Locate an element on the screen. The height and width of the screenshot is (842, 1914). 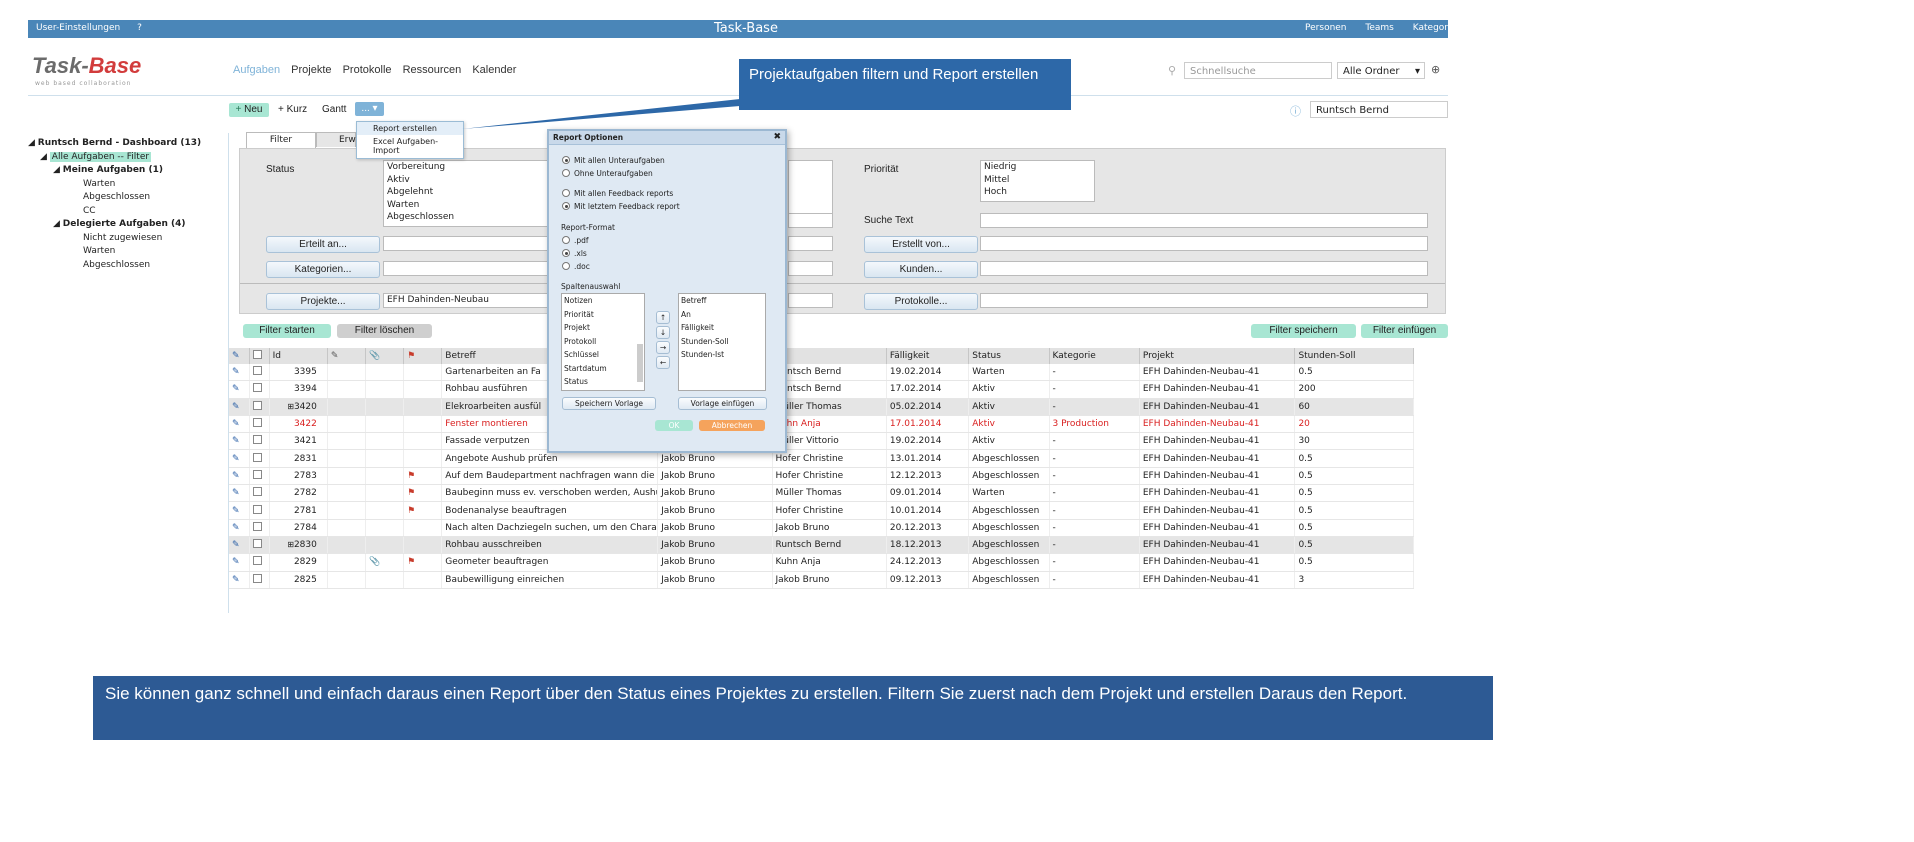
list-item: Vorbereitung is located at coordinates (467, 167).